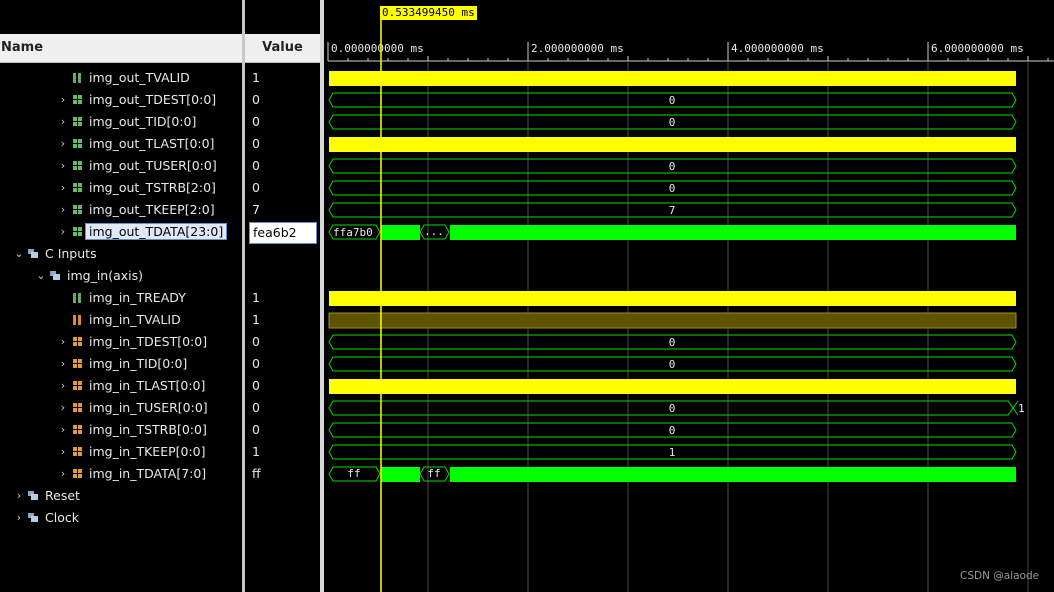 The width and height of the screenshot is (1054, 592). Describe the element at coordinates (377, 48) in the screenshot. I see `ruler-tick-label: 0.000000000 ms` at that location.